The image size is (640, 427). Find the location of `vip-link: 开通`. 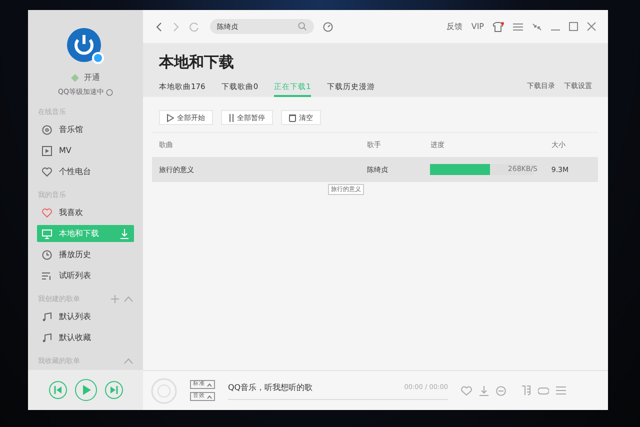

vip-link: 开通 is located at coordinates (92, 77).